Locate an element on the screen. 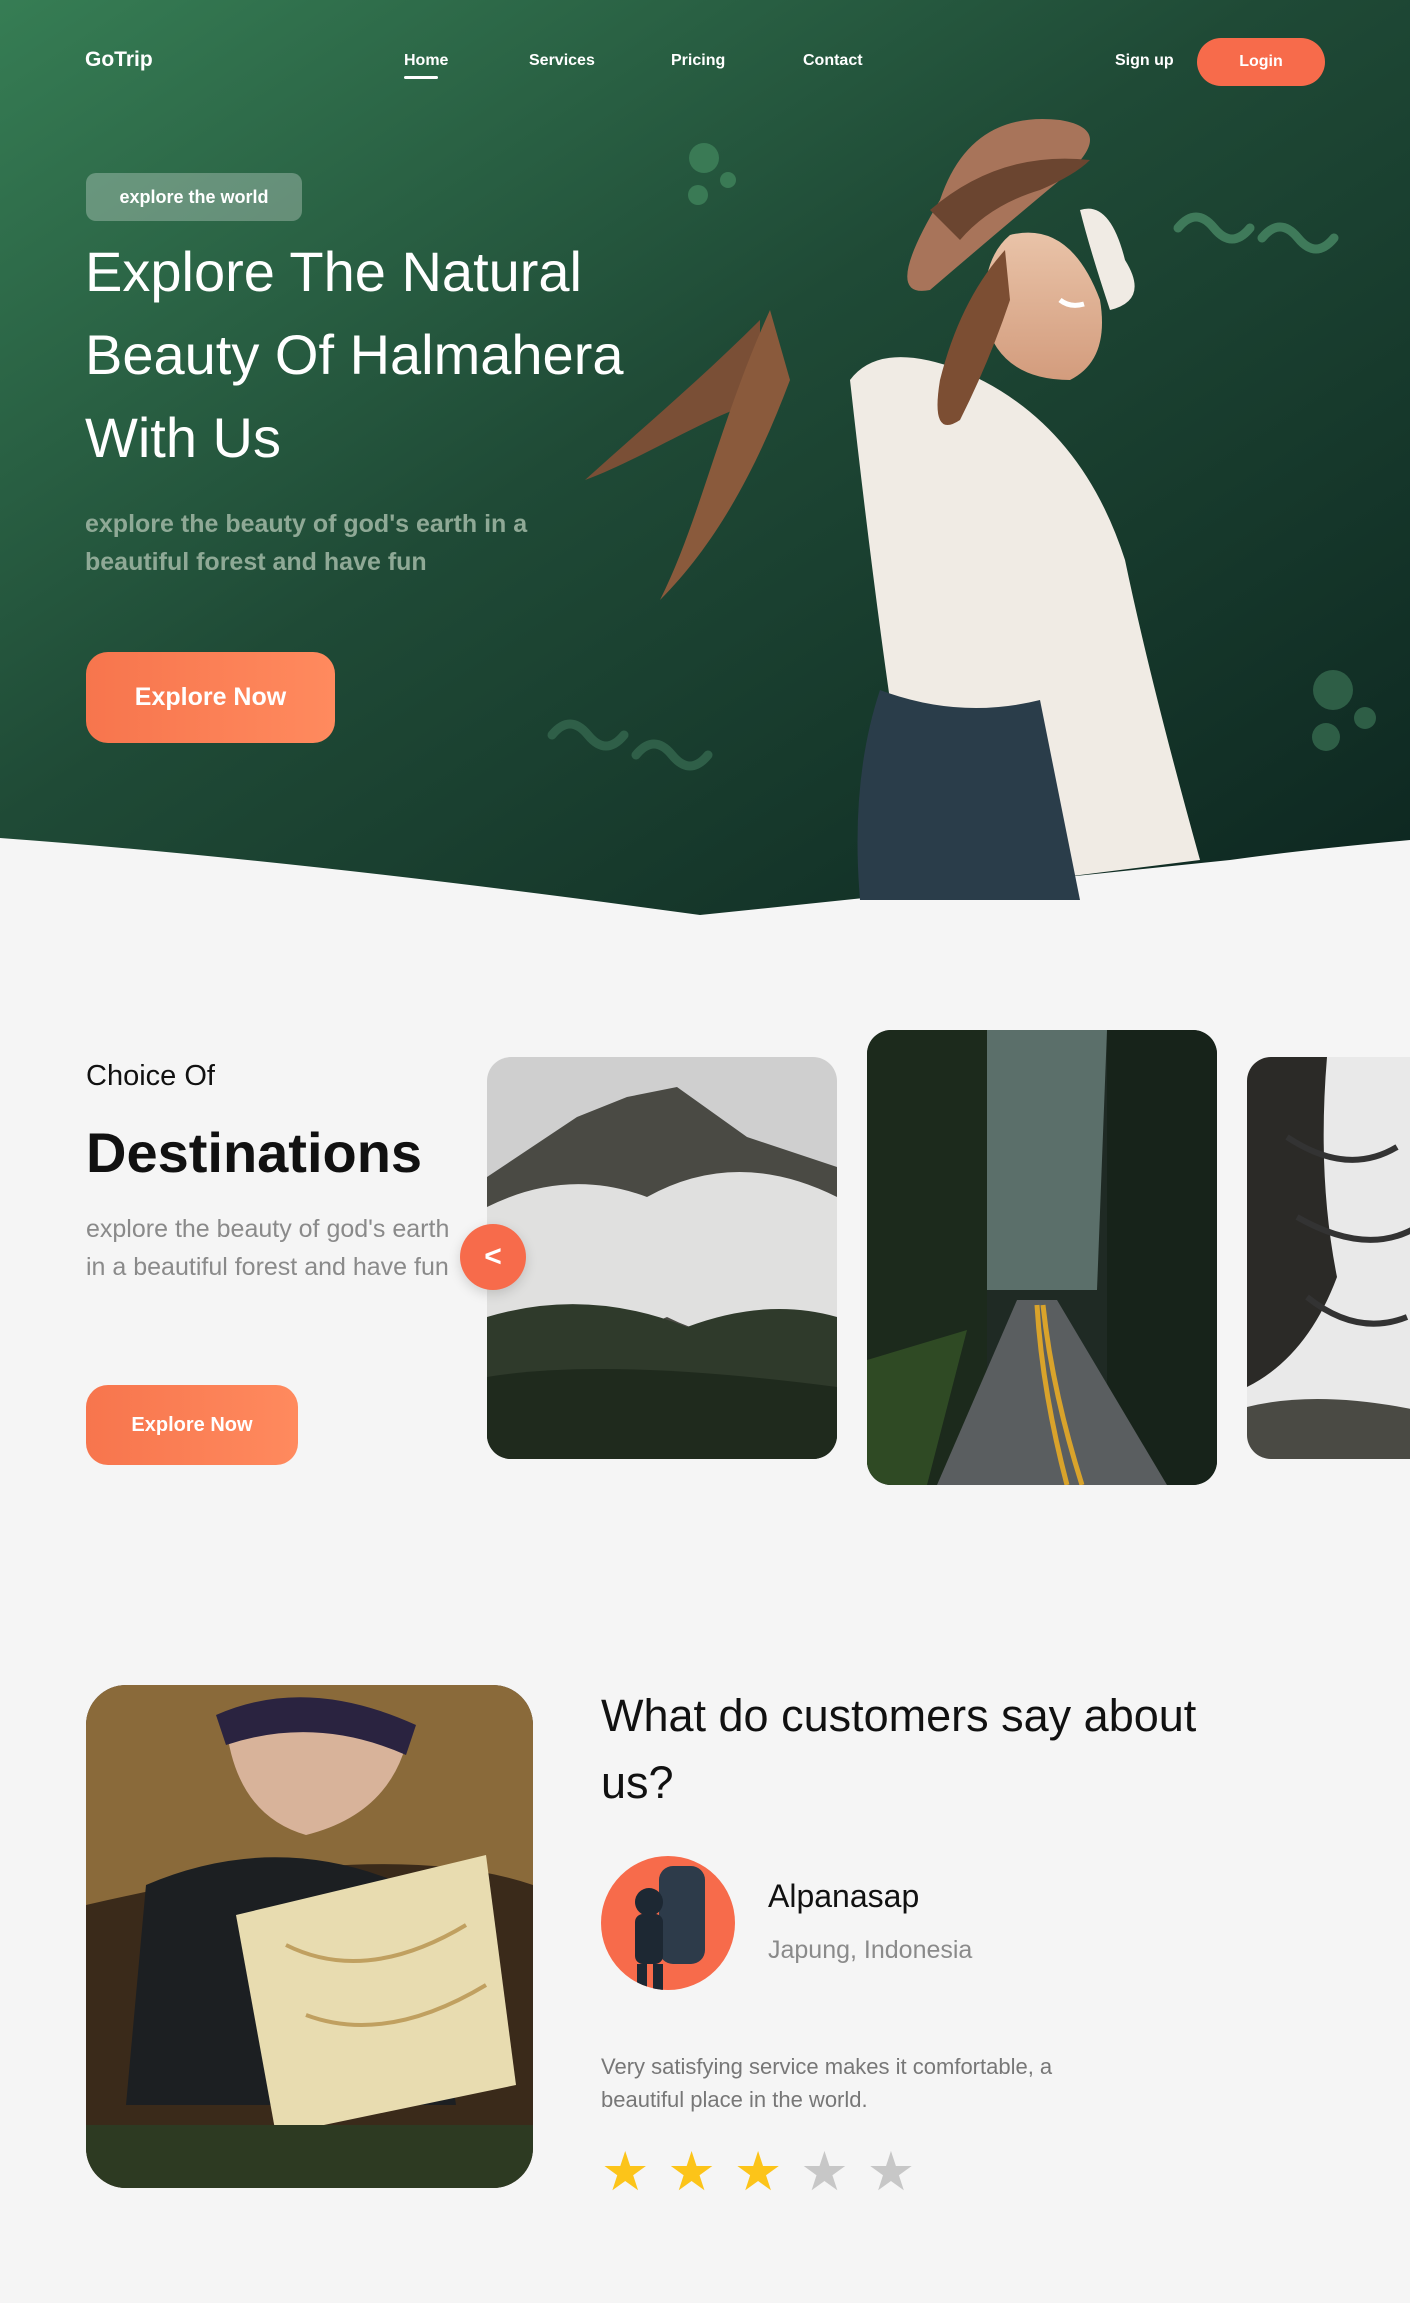  destination-card-forest-road is located at coordinates (1042, 1257).